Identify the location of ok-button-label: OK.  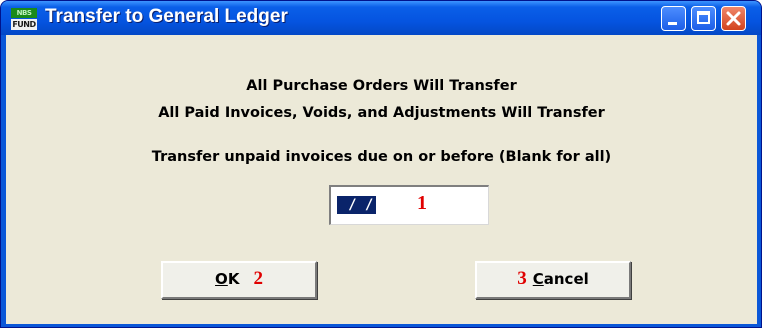
(227, 279).